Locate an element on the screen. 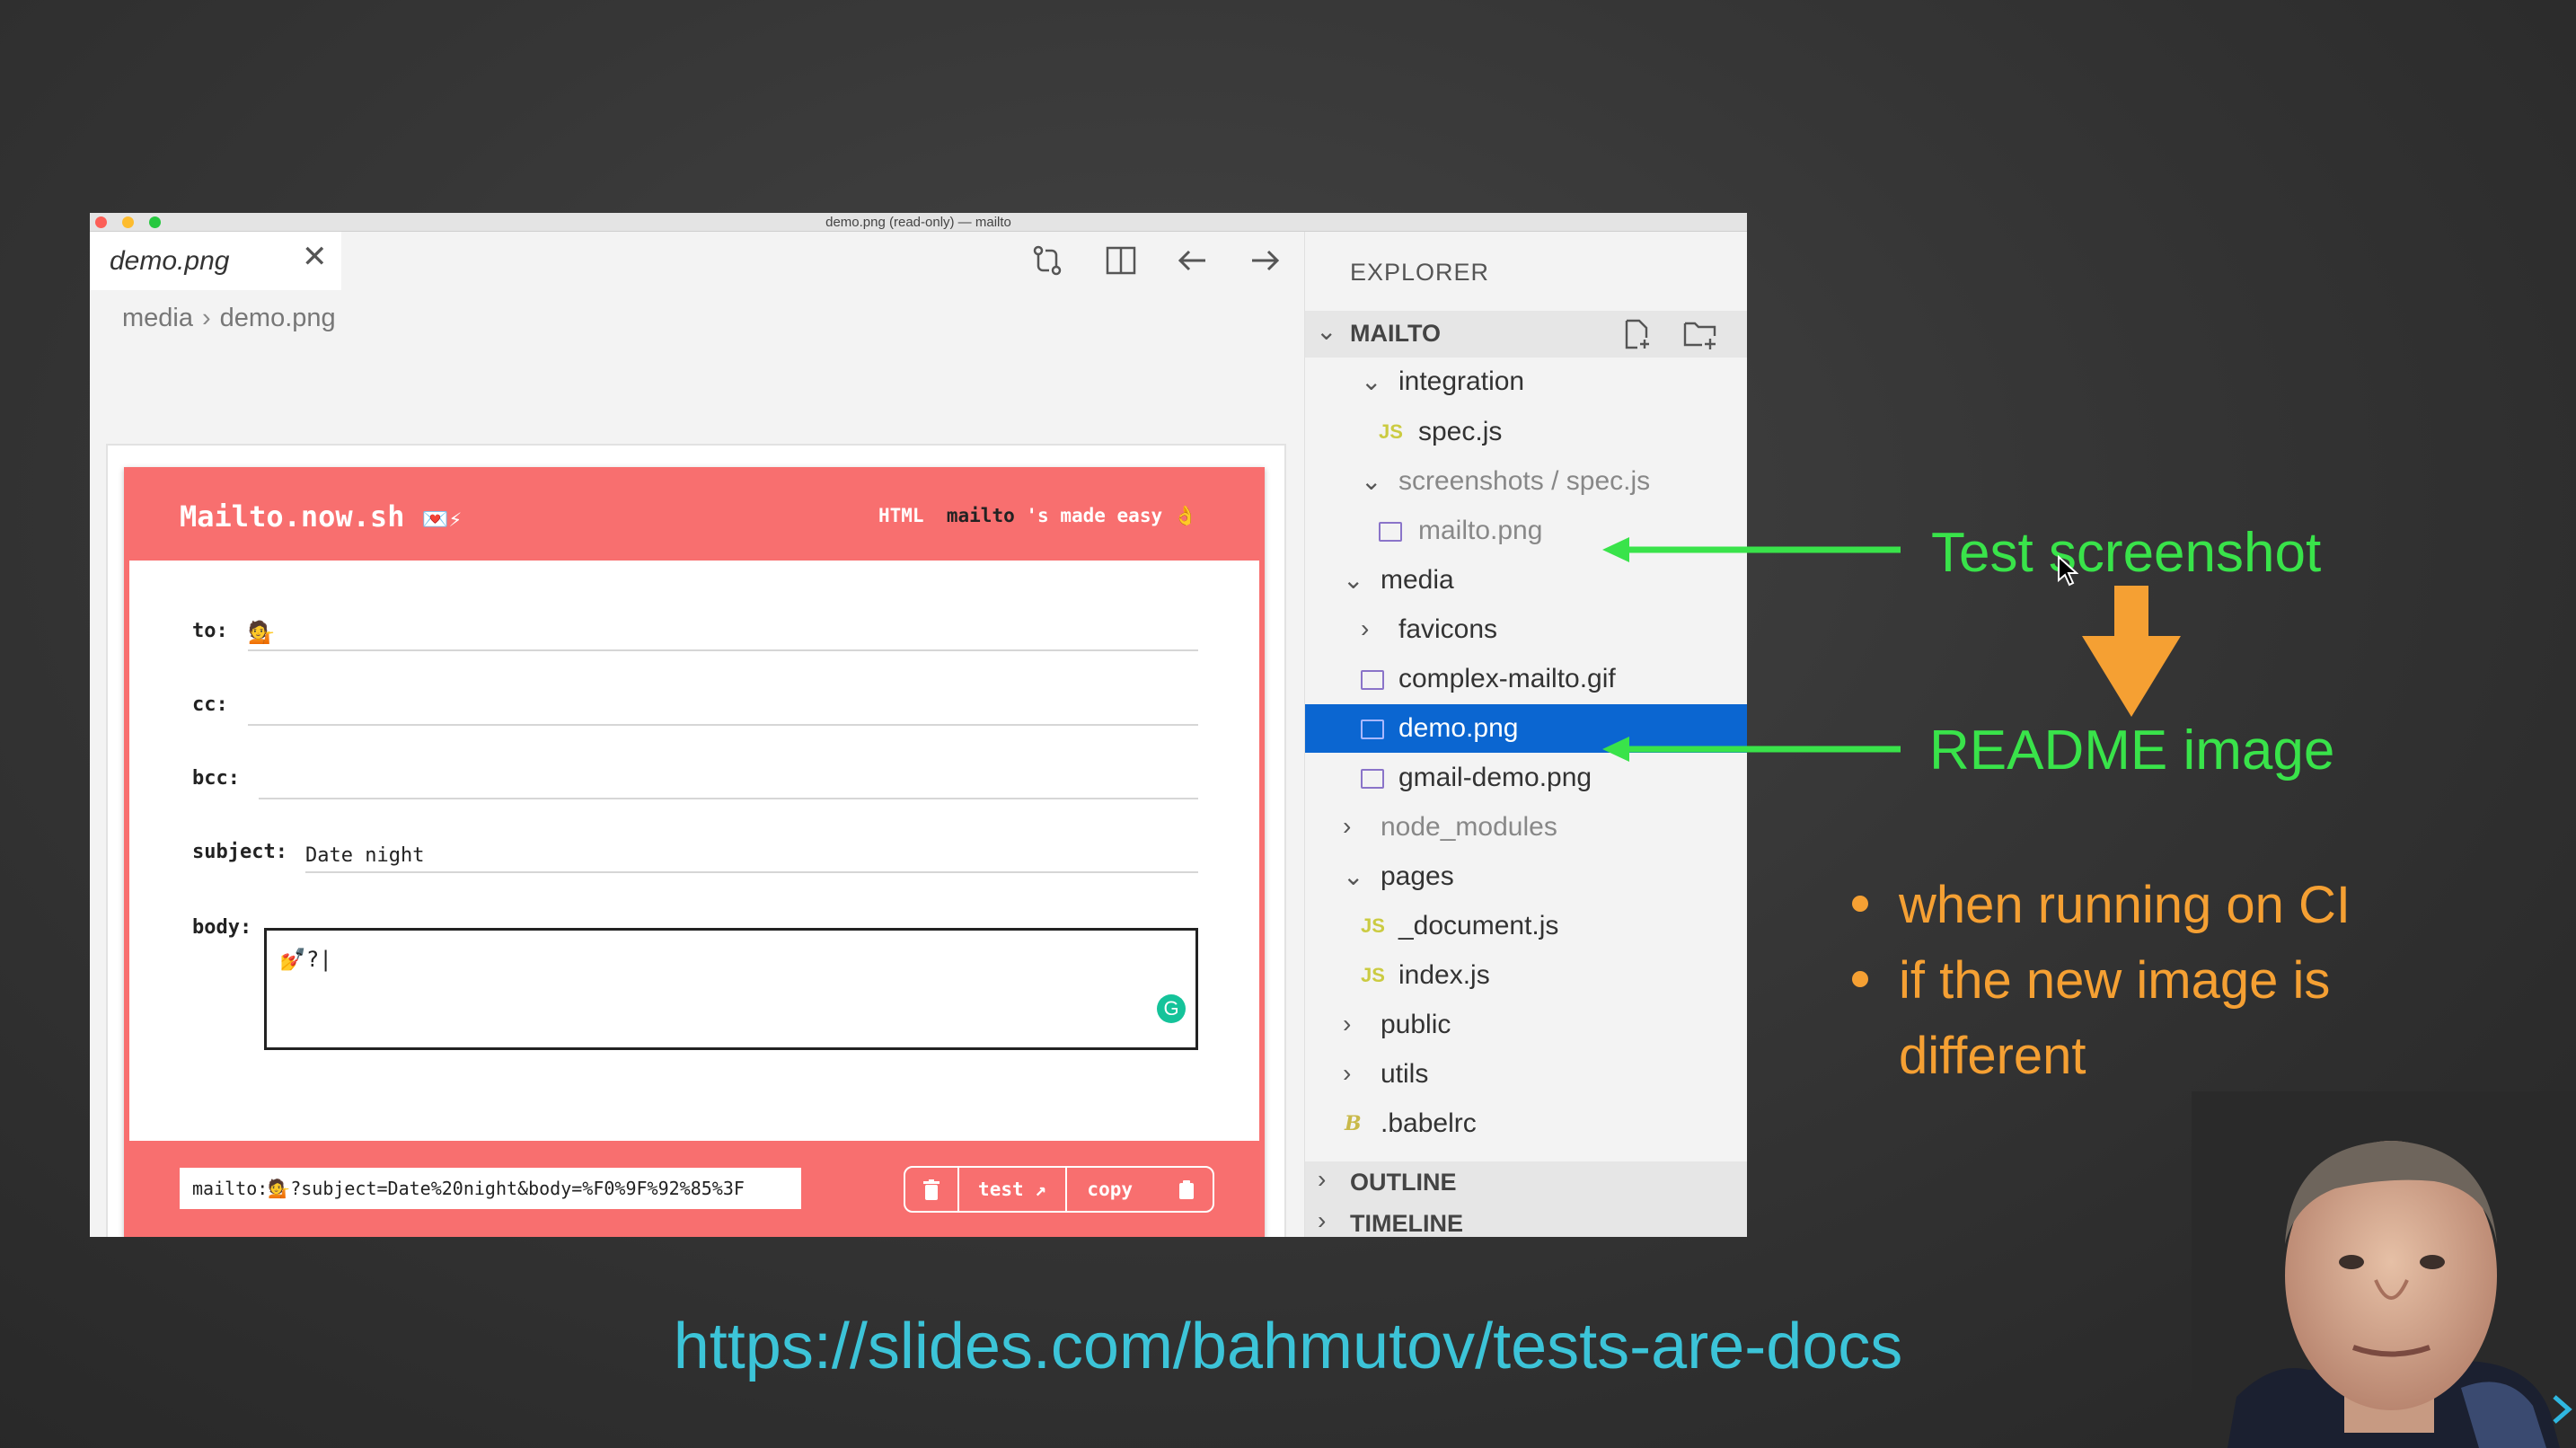  bullet-item: different is located at coordinates (2101, 1056).